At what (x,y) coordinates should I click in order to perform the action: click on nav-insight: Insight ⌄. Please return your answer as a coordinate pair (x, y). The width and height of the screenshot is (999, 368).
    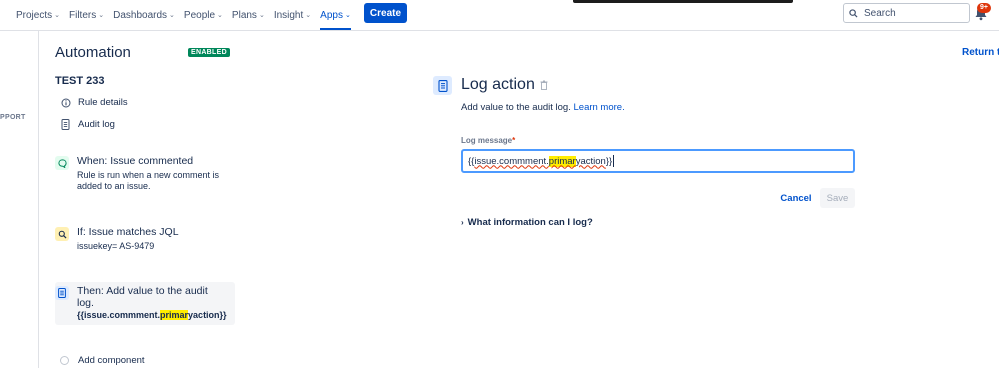
    Looking at the image, I should click on (292, 15).